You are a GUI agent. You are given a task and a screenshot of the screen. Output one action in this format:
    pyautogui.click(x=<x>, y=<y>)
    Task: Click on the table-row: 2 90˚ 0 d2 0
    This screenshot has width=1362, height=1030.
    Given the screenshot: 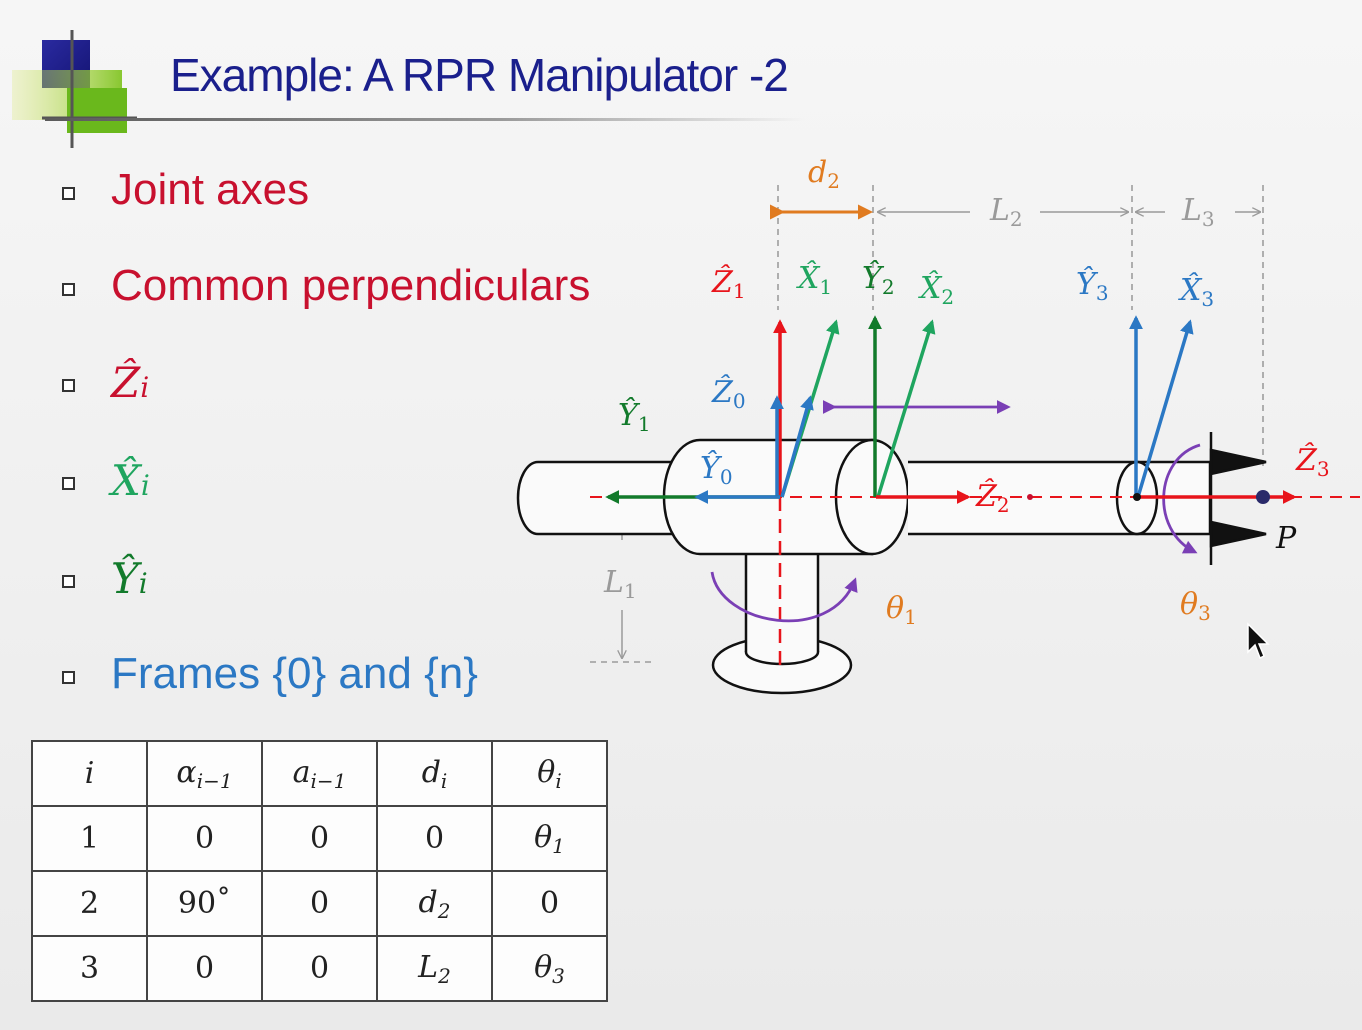 What is the action you would take?
    pyautogui.click(x=319, y=903)
    